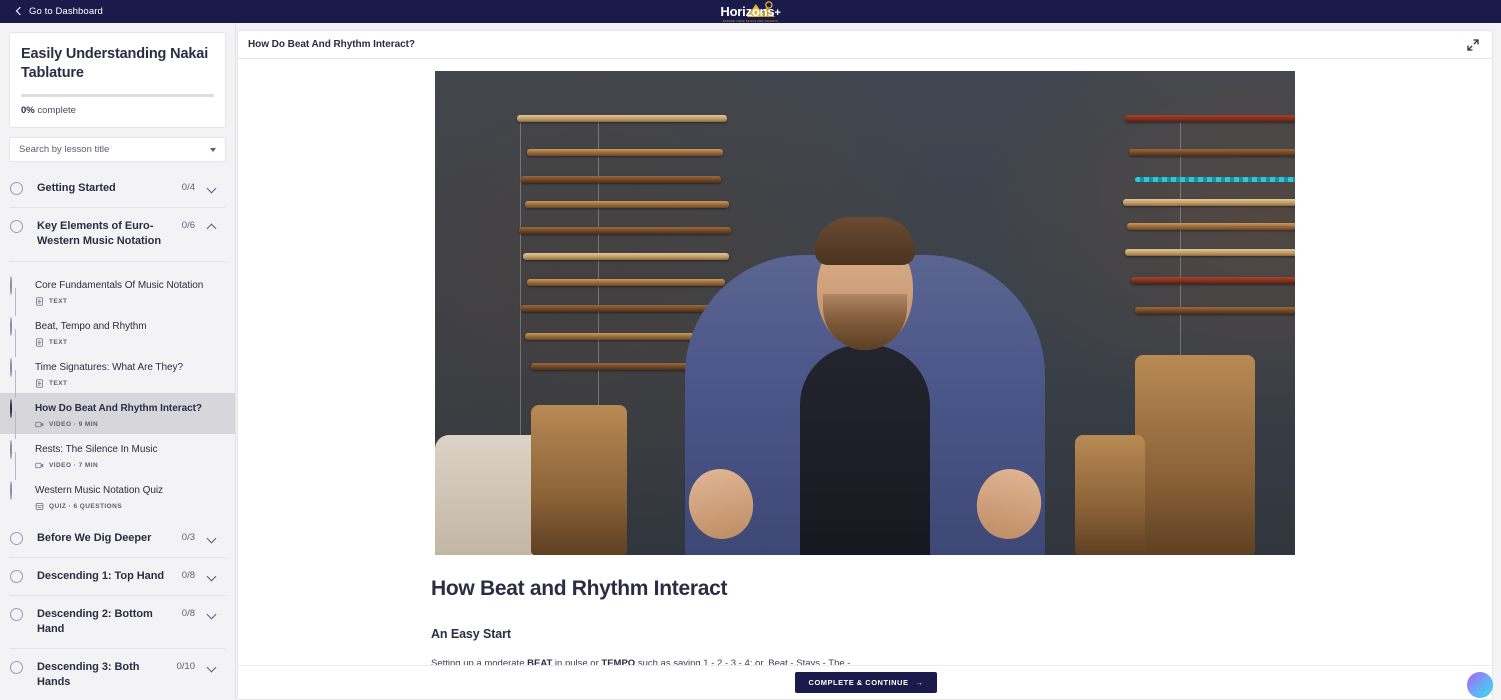  I want to click on instructor-hair, so click(865, 241).